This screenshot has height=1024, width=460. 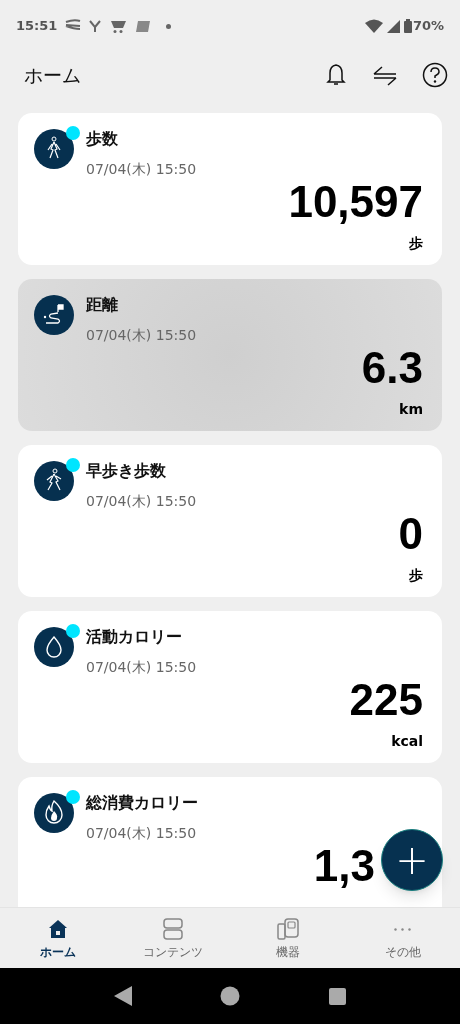 I want to click on nav-tab: その他, so click(x=402, y=938).